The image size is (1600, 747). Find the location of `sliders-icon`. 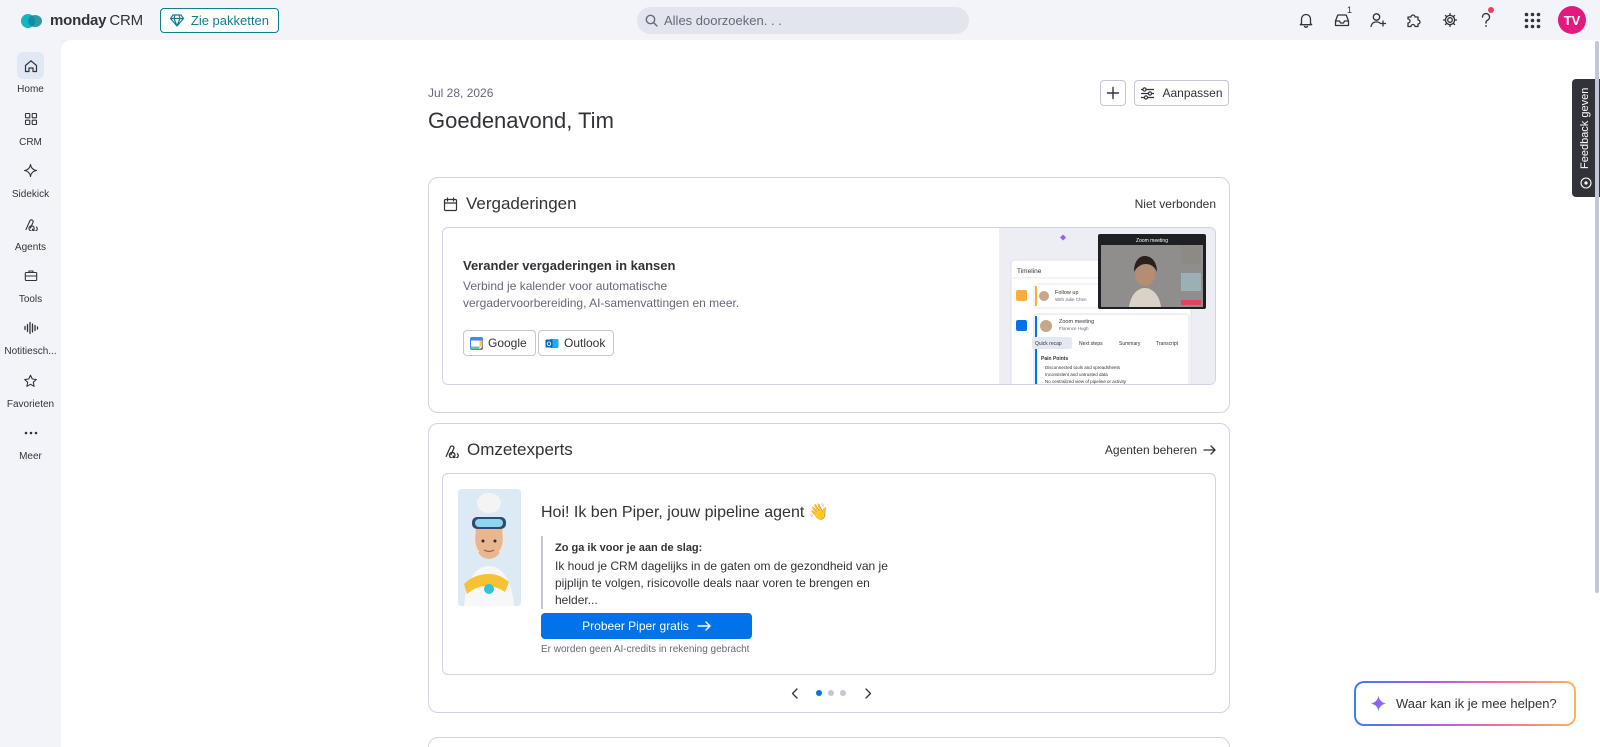

sliders-icon is located at coordinates (1148, 93).